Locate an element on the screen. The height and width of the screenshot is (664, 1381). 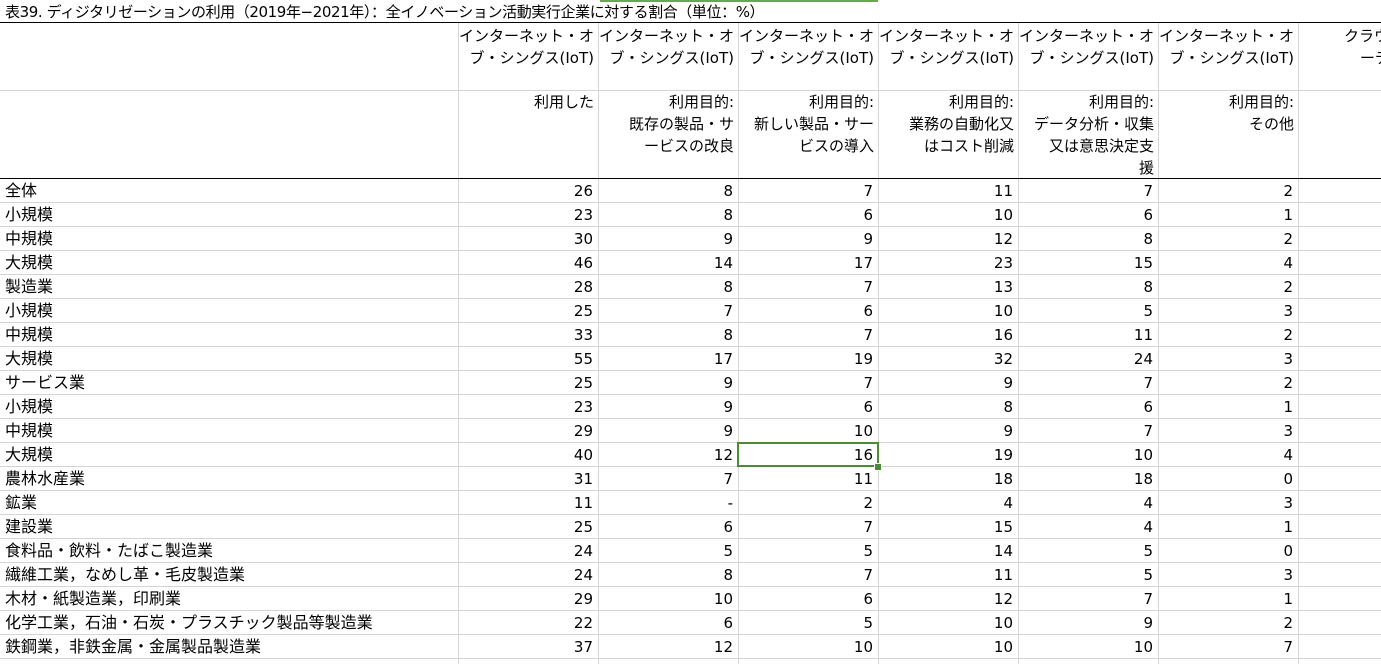
table-cell: 40 is located at coordinates (528, 455).